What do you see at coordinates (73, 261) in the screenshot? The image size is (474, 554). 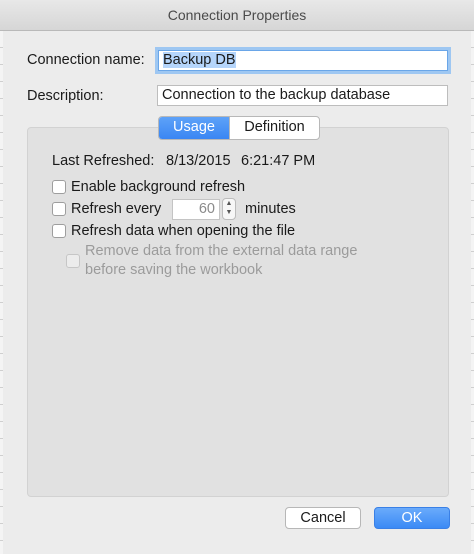 I see `remove-data-checkbox` at bounding box center [73, 261].